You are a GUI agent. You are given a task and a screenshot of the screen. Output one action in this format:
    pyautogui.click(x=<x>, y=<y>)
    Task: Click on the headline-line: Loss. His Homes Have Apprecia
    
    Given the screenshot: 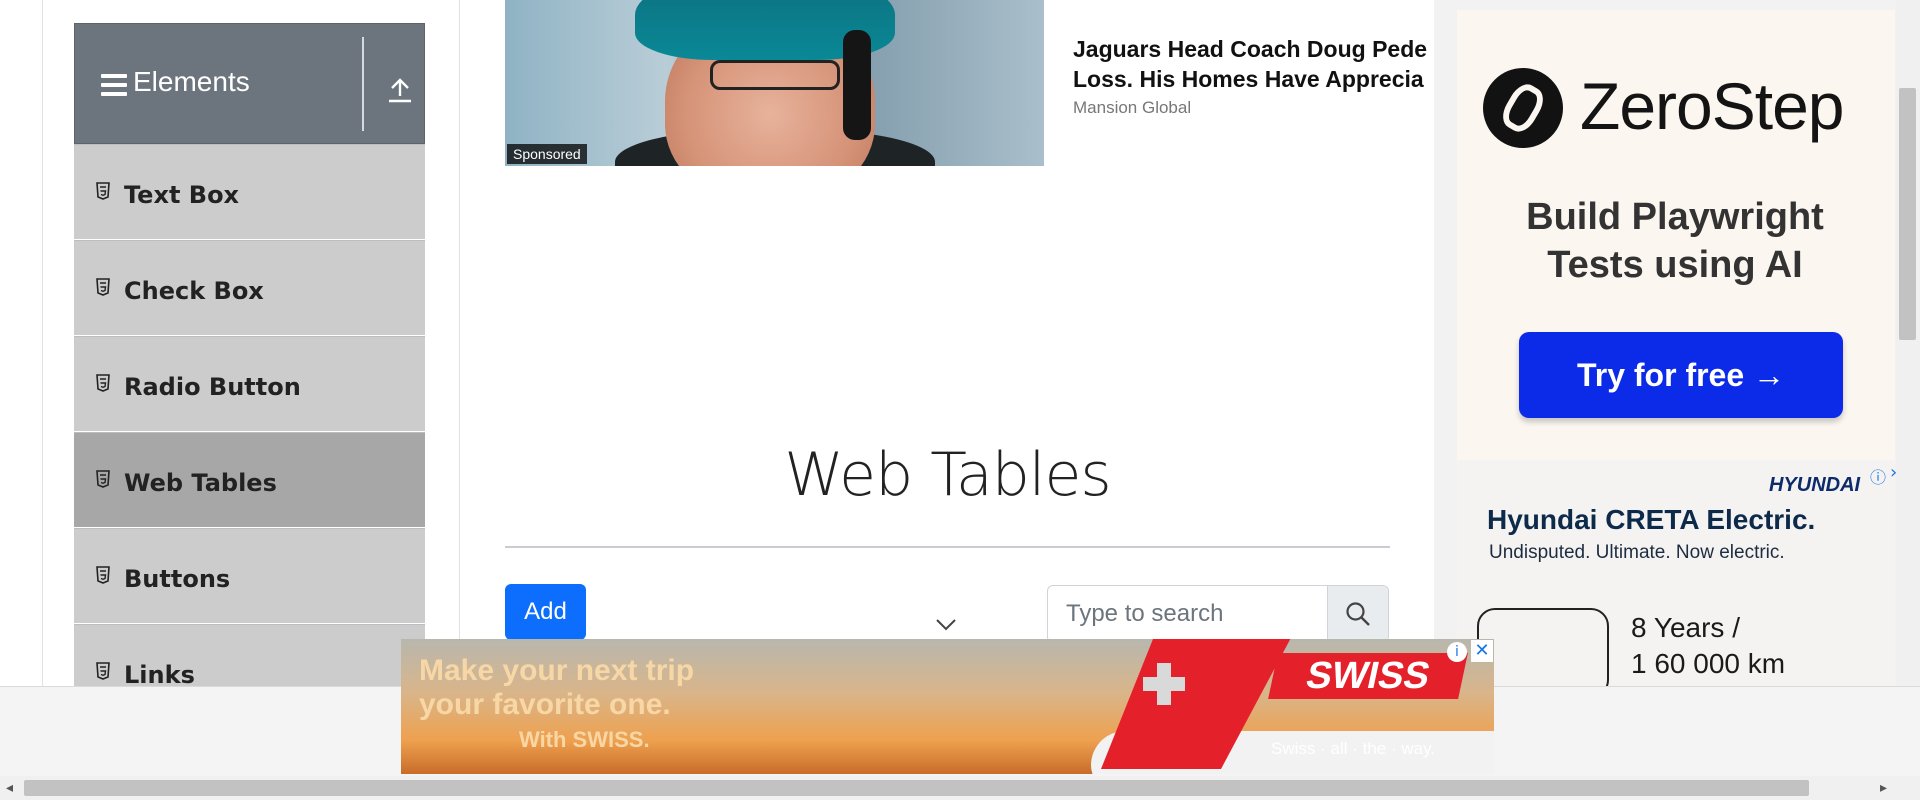 What is the action you would take?
    pyautogui.click(x=1248, y=79)
    